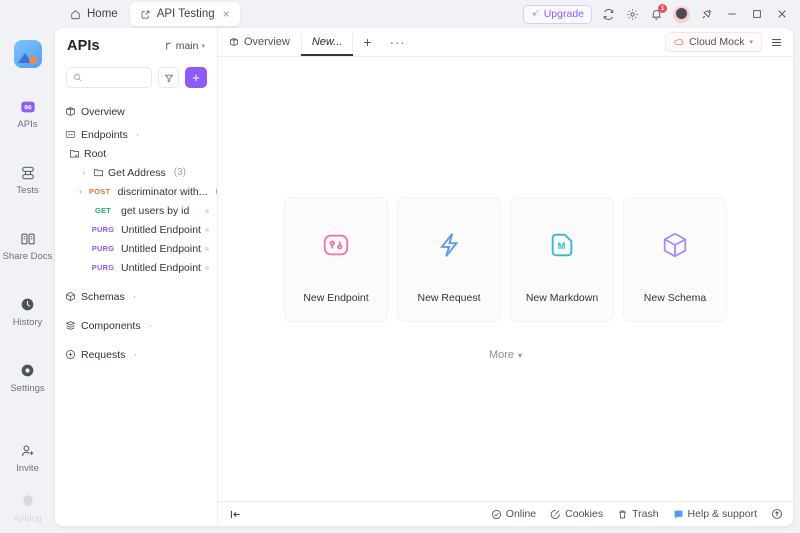  I want to click on pin-icon, so click(707, 14).